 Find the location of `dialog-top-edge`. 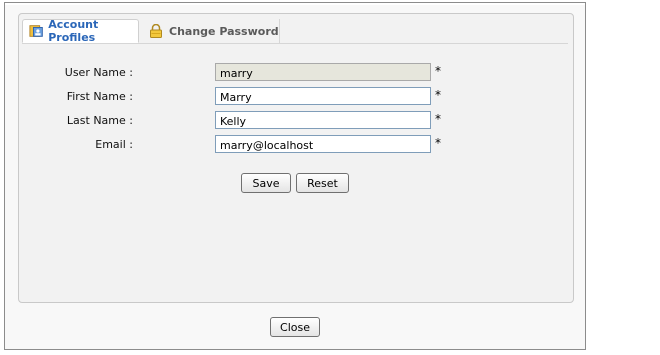

dialog-top-edge is located at coordinates (295, 4).